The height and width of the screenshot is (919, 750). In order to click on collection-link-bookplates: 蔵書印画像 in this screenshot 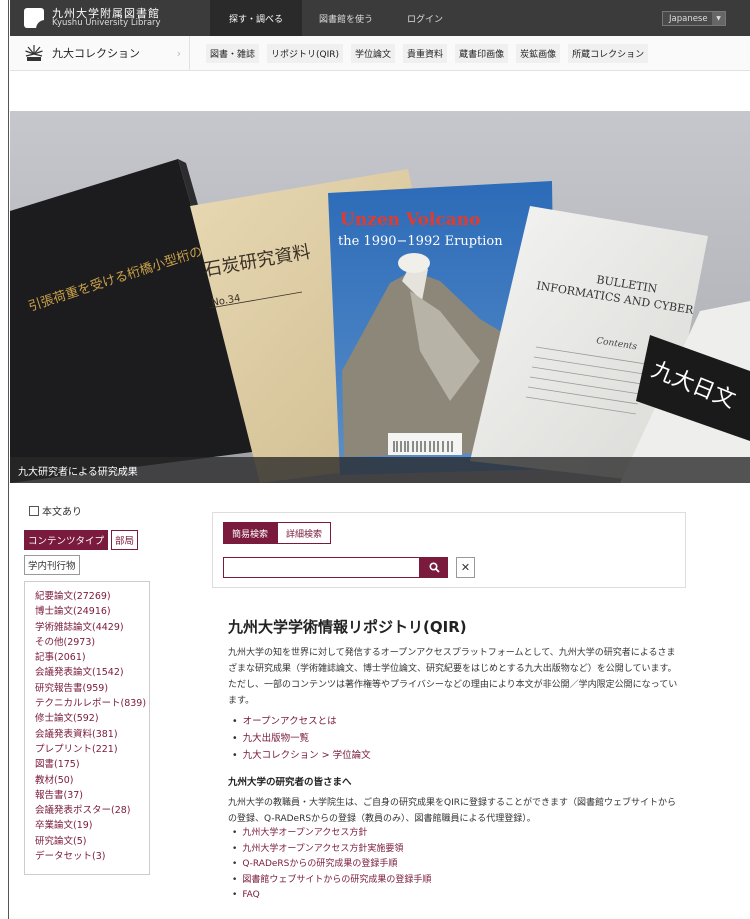, I will do `click(482, 53)`.